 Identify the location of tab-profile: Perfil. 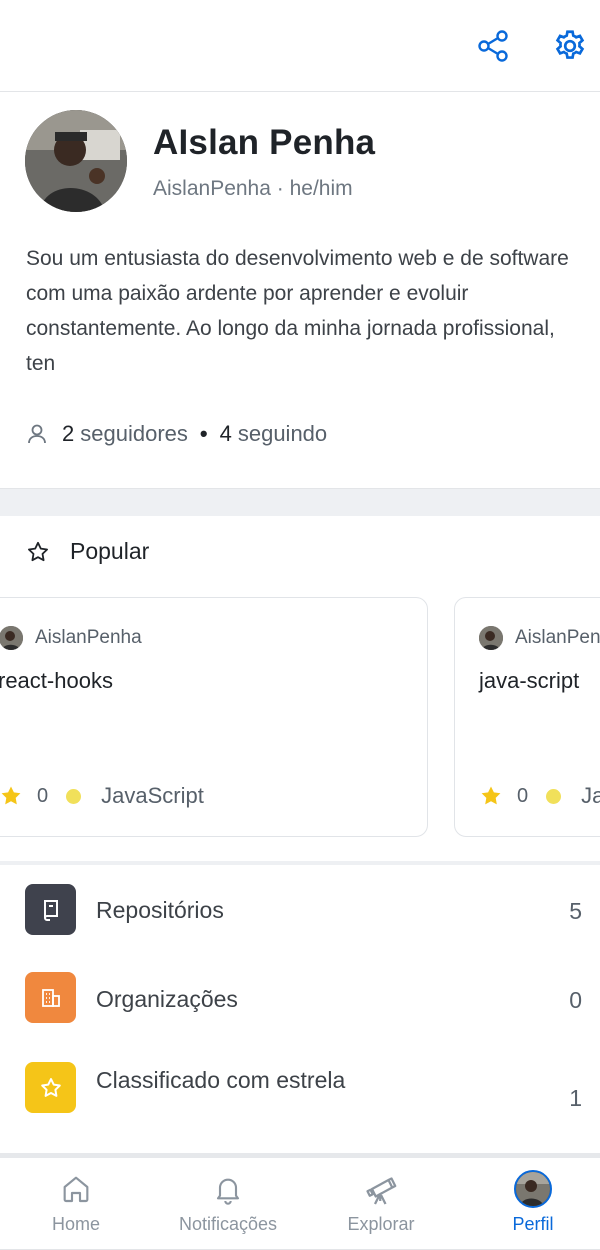
(529, 1202).